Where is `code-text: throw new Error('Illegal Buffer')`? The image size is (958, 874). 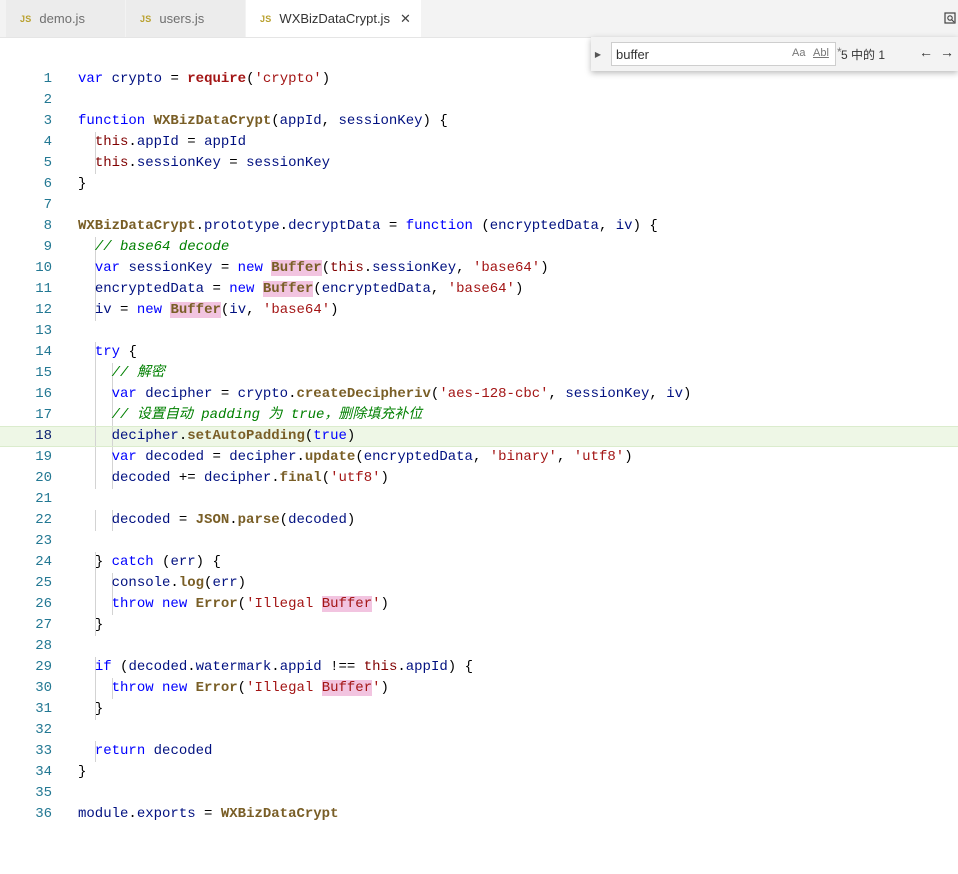 code-text: throw new Error('Illegal Buffer') is located at coordinates (250, 688).